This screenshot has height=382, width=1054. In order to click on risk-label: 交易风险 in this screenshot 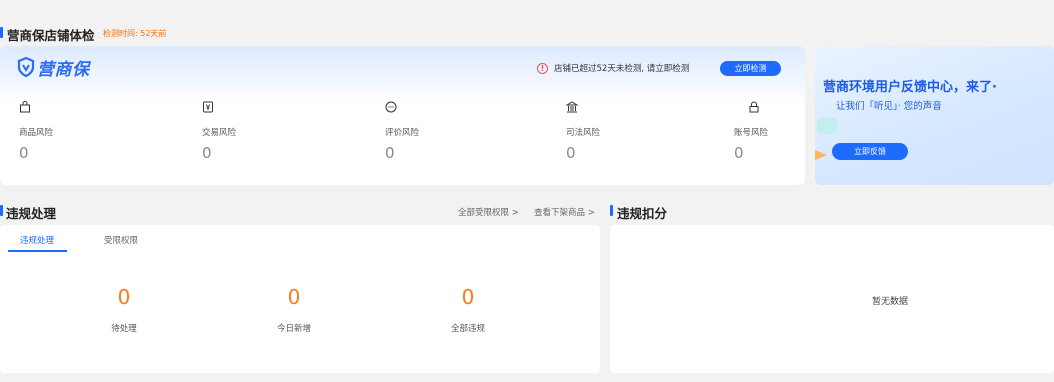, I will do `click(219, 133)`.